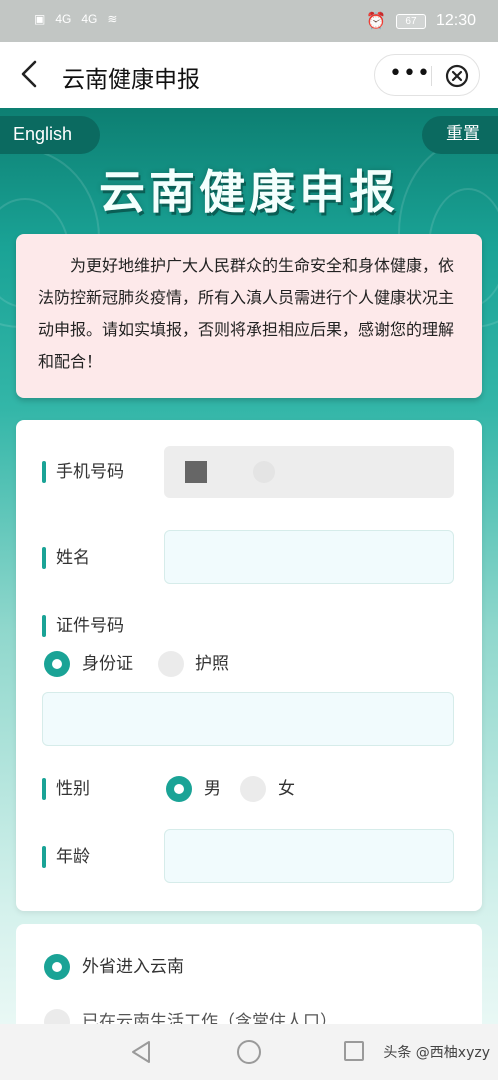 This screenshot has height=1080, width=498. Describe the element at coordinates (212, 664) in the screenshot. I see `radio-passport-label: 护照` at that location.